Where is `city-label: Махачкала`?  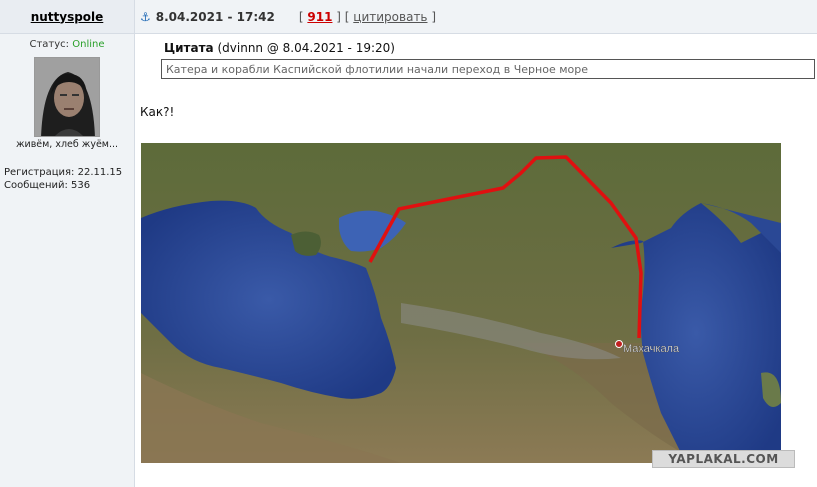 city-label: Махачкала is located at coordinates (651, 349).